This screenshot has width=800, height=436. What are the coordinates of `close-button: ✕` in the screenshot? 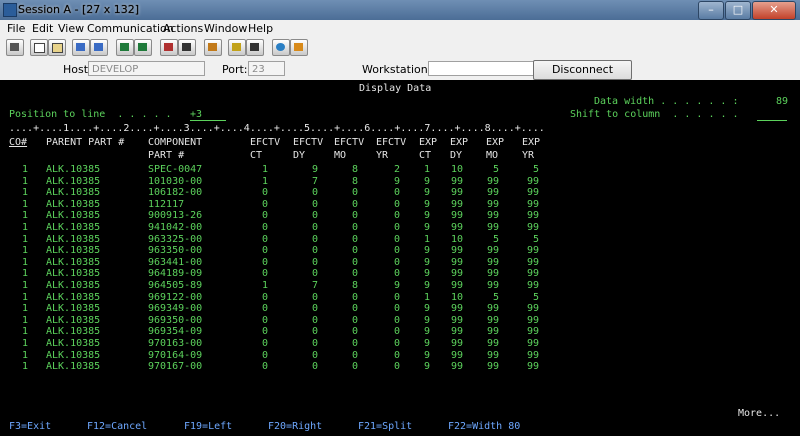 It's located at (774, 10).